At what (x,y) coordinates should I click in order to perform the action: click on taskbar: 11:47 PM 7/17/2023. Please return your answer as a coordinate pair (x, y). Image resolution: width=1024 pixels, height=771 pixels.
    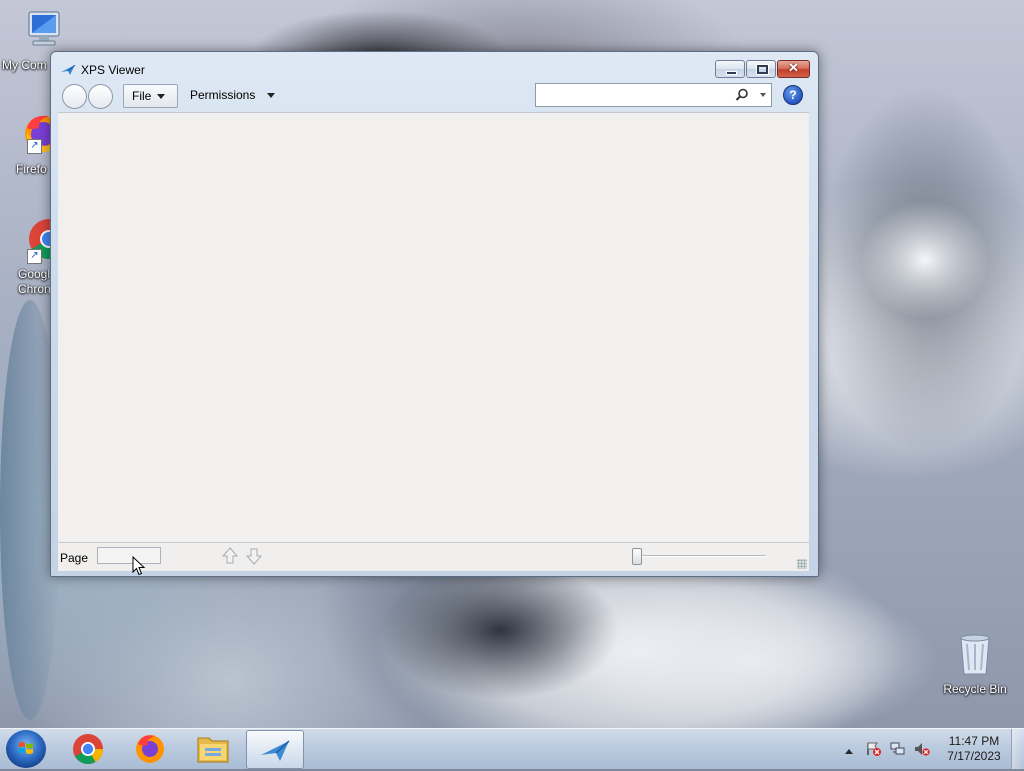
    Looking at the image, I should click on (512, 748).